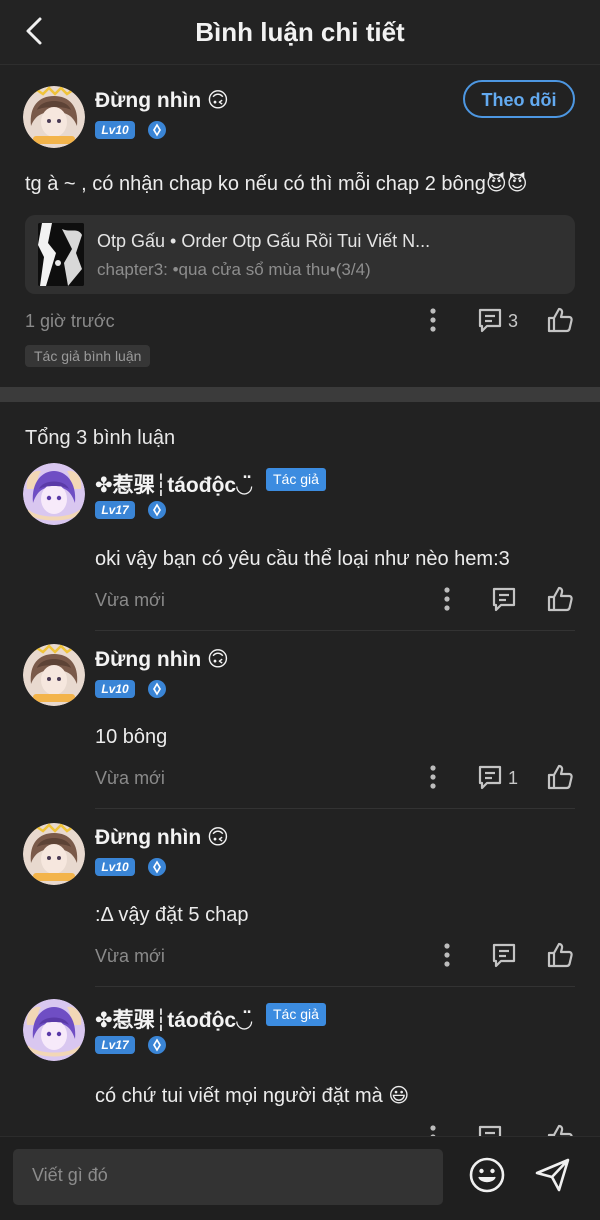  Describe the element at coordinates (252, 1096) in the screenshot. I see `reply-text: có chứ tui viết mọi người đặt mà 😃` at that location.